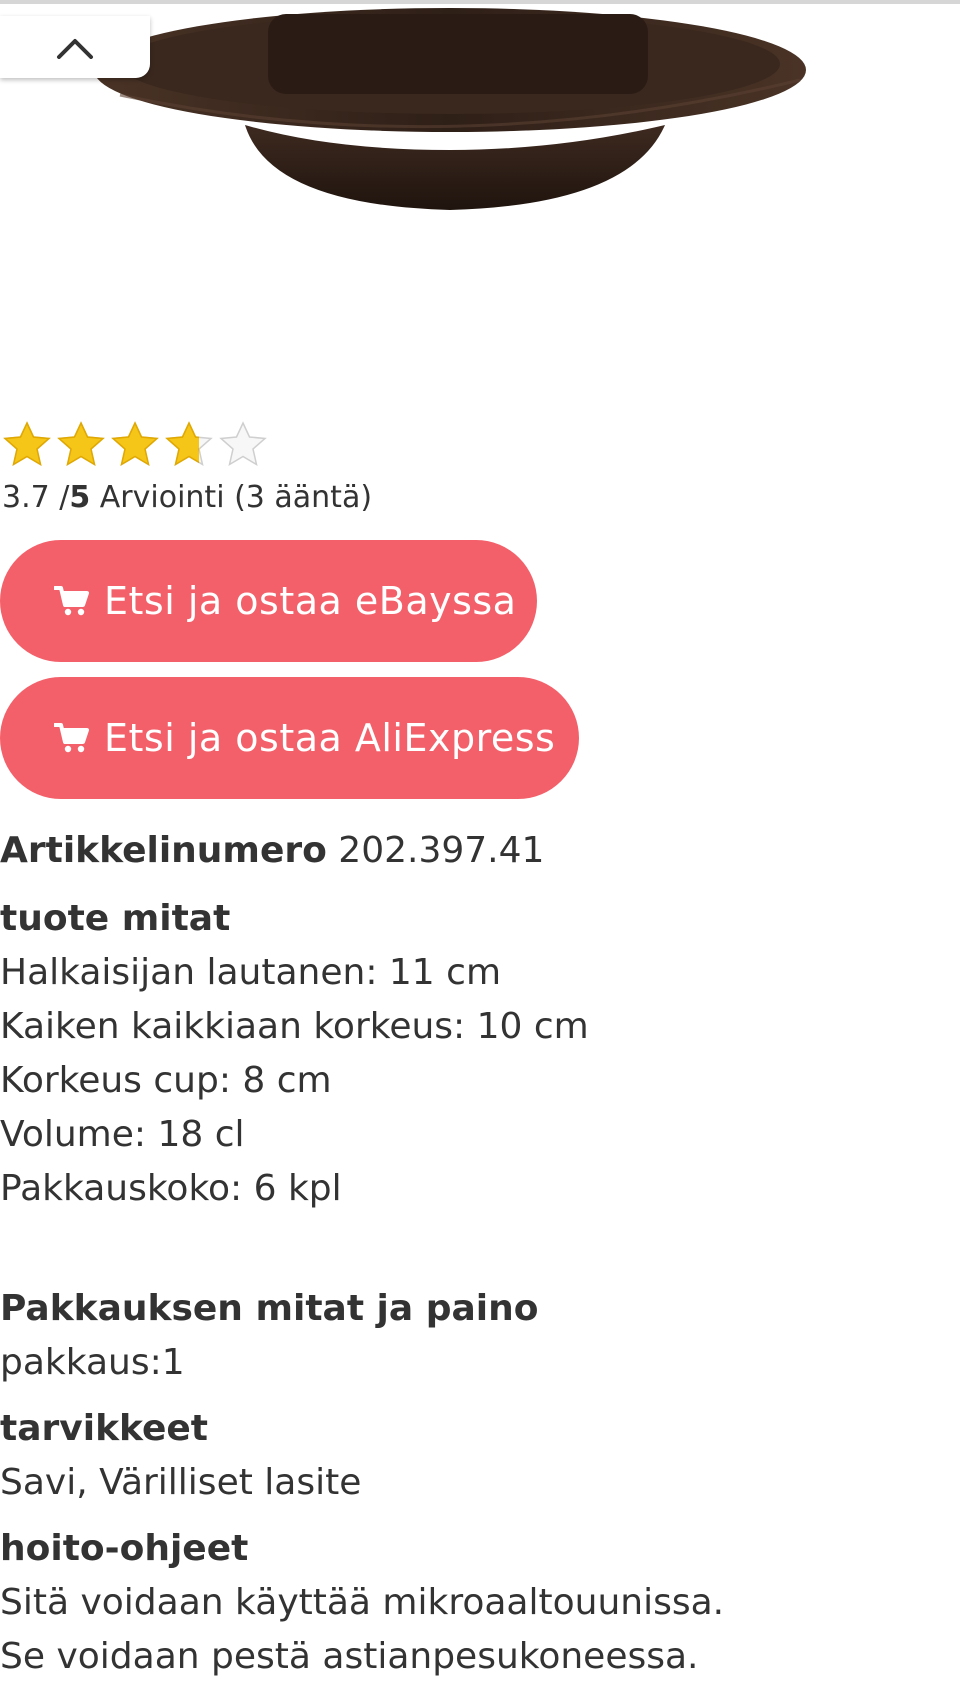  I want to click on collapse-button, so click(75, 47).